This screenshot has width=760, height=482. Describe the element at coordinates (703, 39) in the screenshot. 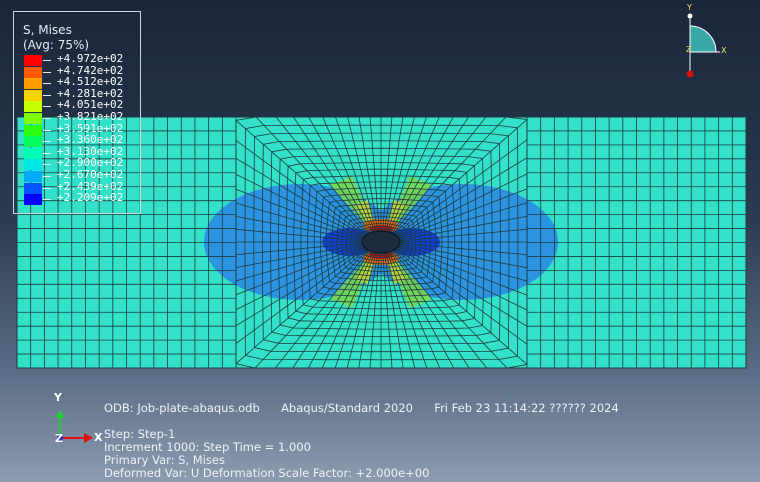

I see `view-quadrant-shape` at that location.